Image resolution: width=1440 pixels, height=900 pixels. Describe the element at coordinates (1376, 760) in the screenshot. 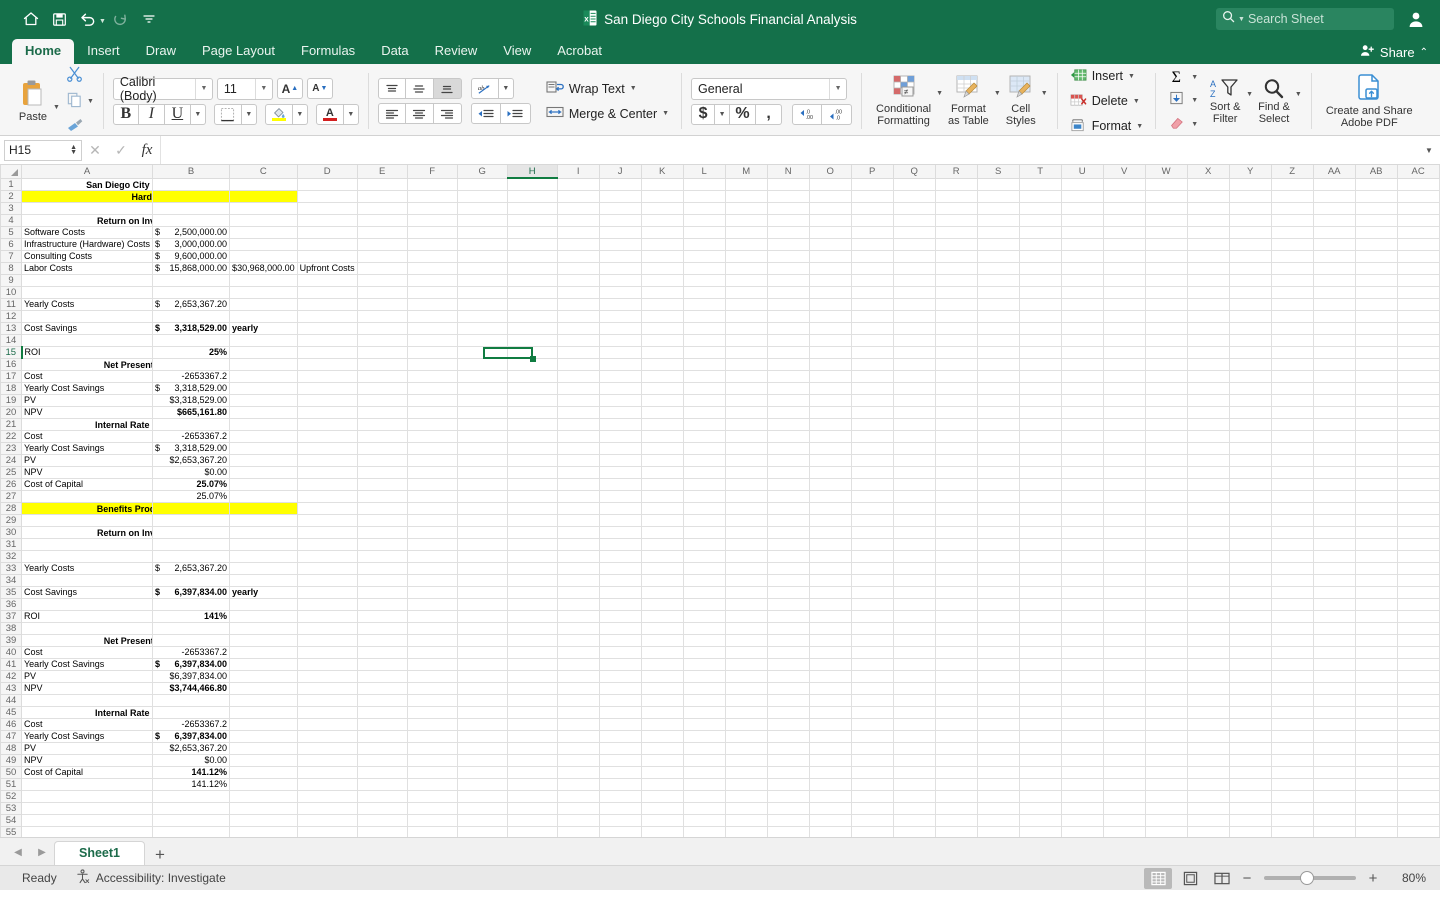

I see `cell-AB49` at that location.